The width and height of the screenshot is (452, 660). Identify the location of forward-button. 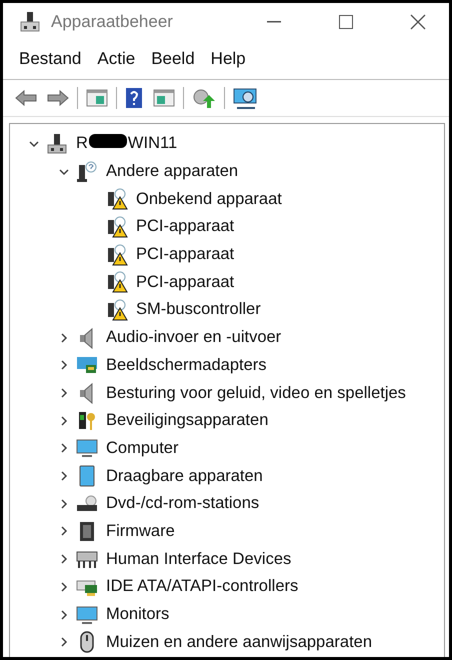
(58, 98).